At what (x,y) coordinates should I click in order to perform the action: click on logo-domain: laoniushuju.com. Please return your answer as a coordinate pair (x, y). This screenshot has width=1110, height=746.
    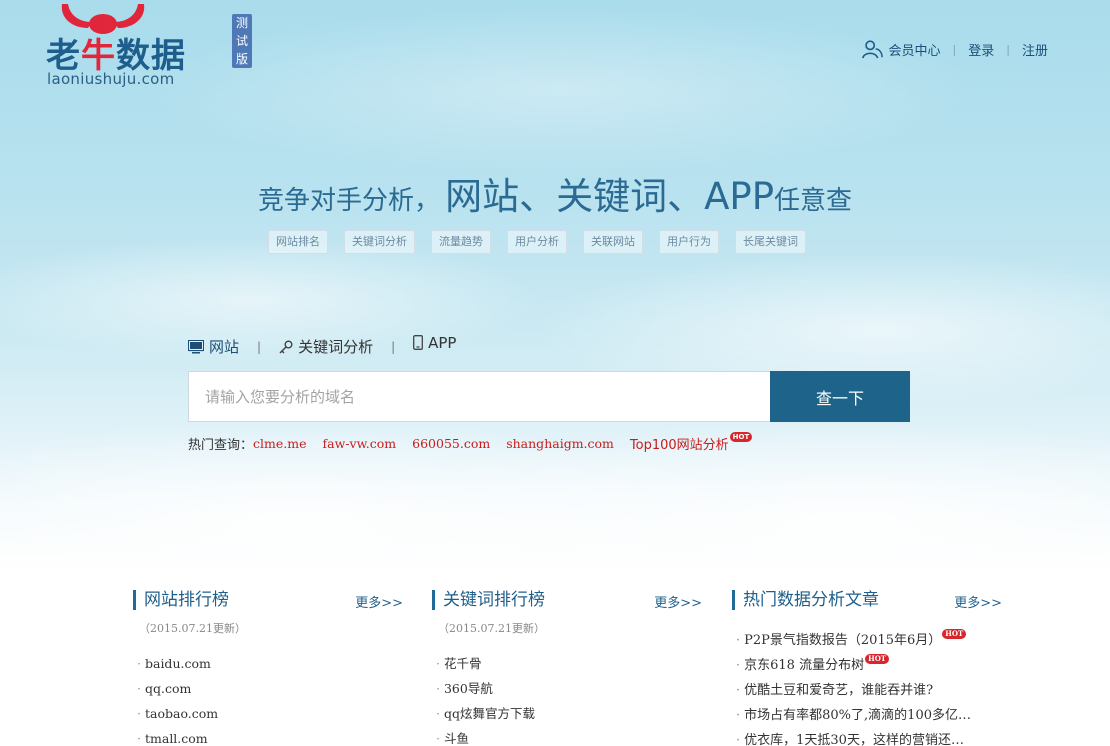
    Looking at the image, I should click on (111, 79).